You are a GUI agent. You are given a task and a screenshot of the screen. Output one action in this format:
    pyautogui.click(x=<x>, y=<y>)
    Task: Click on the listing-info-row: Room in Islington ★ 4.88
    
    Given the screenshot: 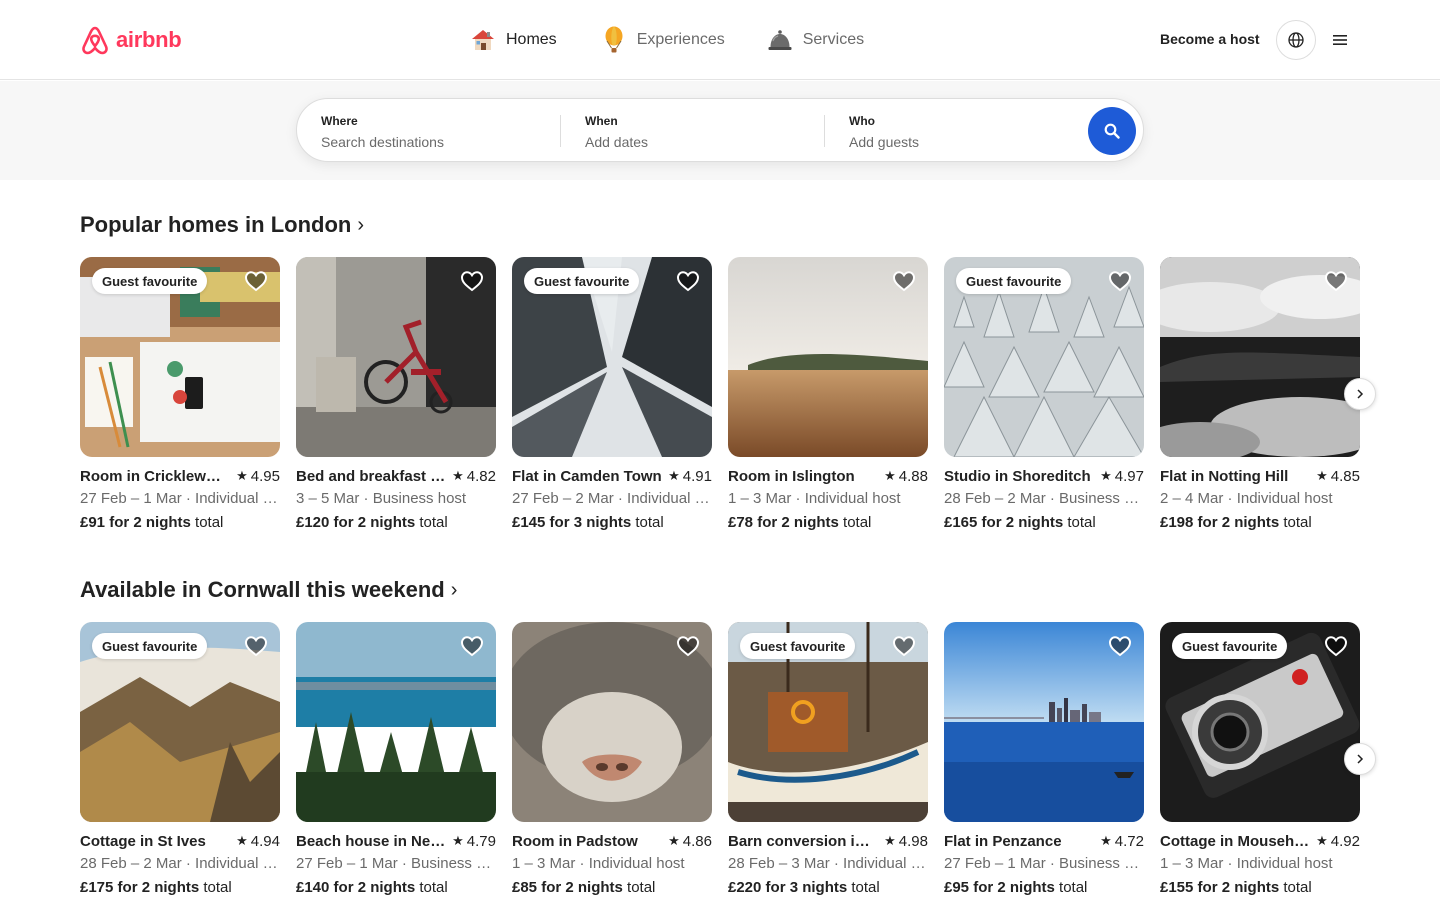 What is the action you would take?
    pyautogui.click(x=828, y=476)
    